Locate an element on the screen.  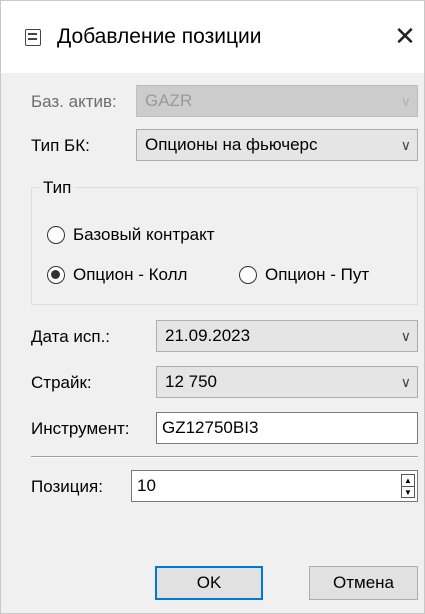
cancel-button: Отмена is located at coordinates (363, 583).